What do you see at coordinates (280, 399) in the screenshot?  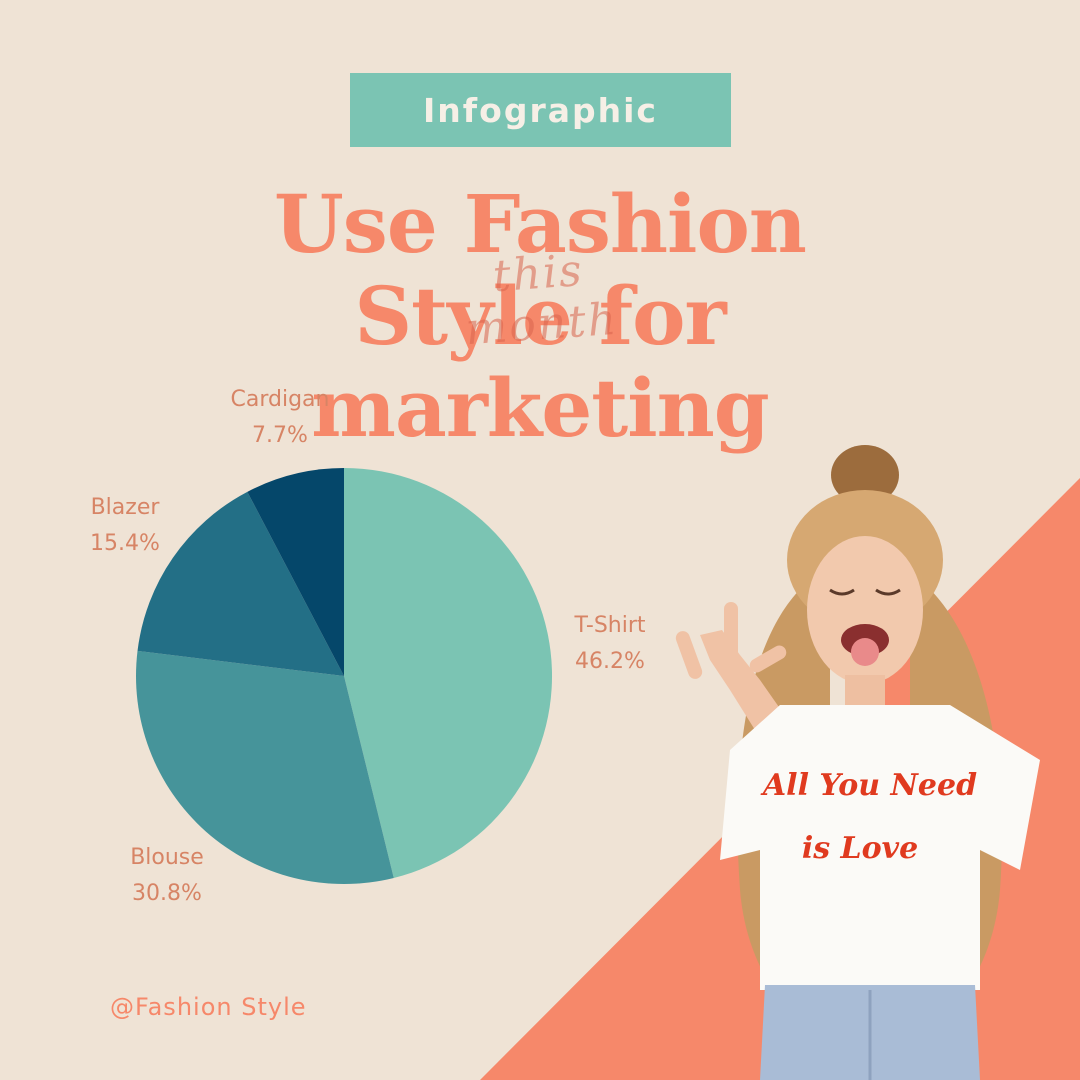 I see `slice-name-cardigan: Cardigan` at bounding box center [280, 399].